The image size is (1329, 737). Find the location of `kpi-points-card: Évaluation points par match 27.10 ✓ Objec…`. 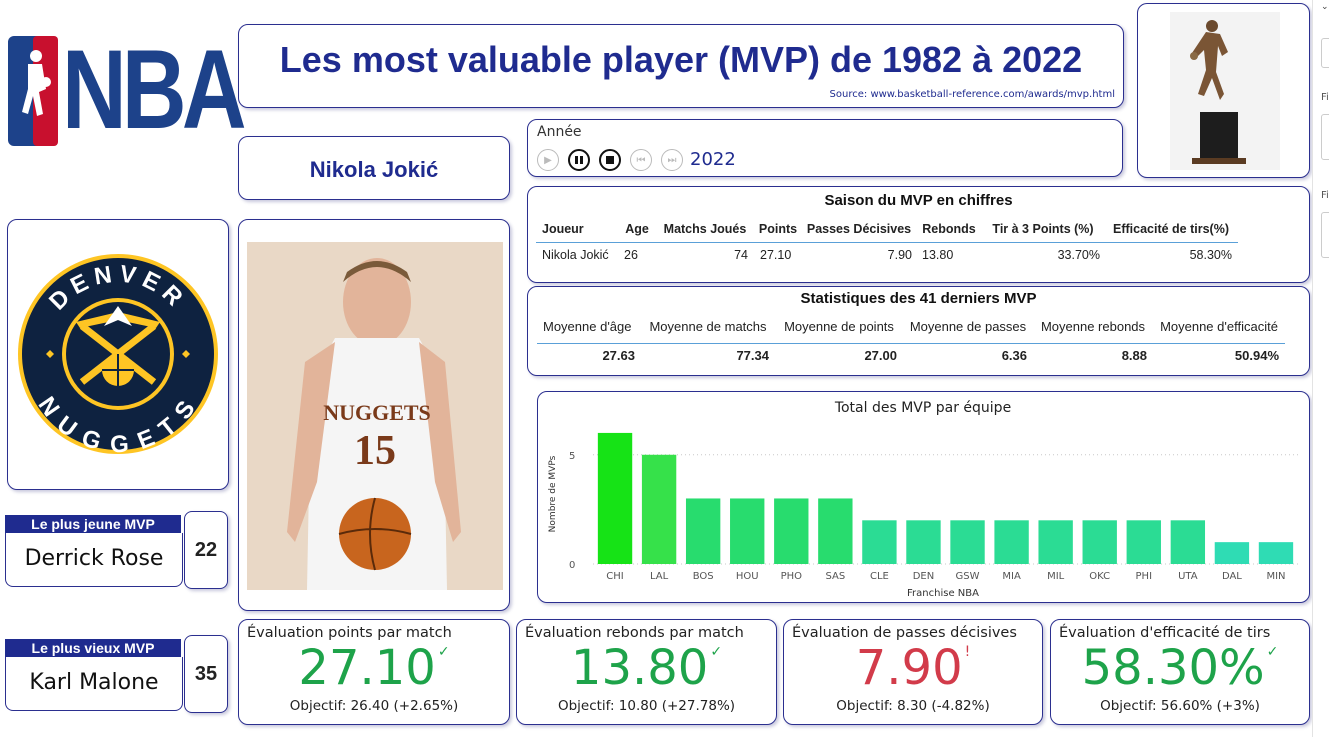

kpi-points-card: Évaluation points par match 27.10 ✓ Objec… is located at coordinates (374, 672).